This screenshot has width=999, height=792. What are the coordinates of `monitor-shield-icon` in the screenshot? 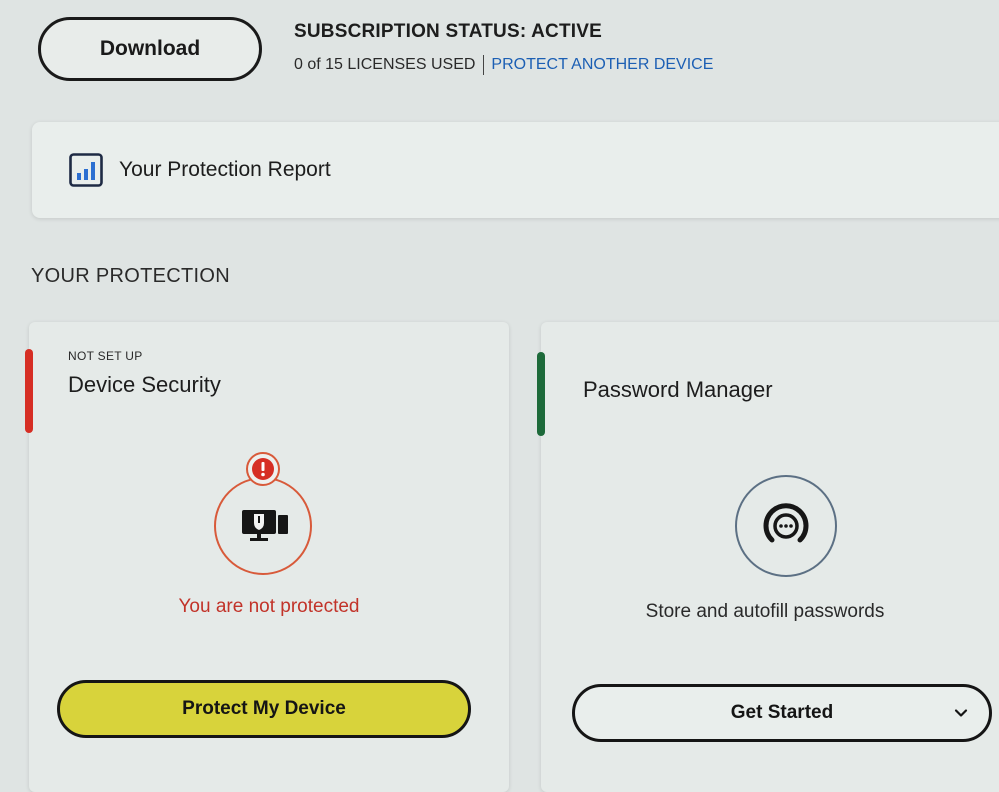 It's located at (265, 525).